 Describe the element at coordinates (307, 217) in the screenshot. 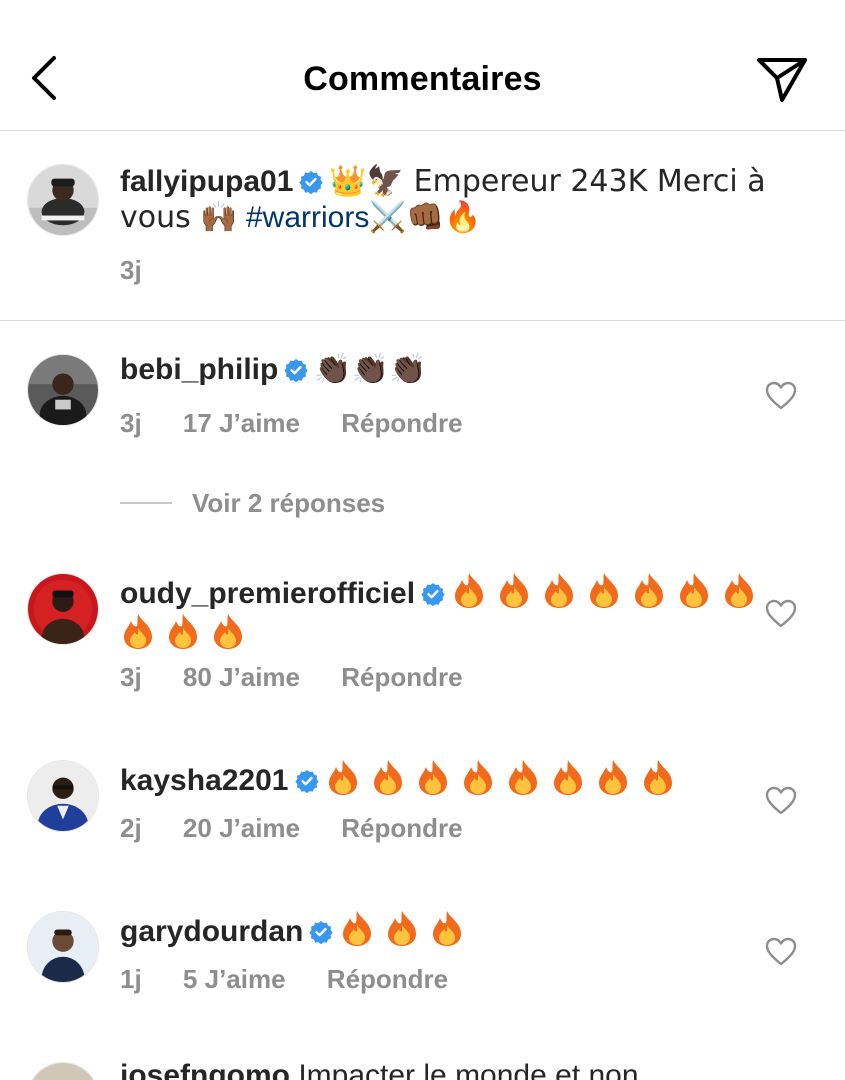

I see `hashtag-link: #warriors` at that location.